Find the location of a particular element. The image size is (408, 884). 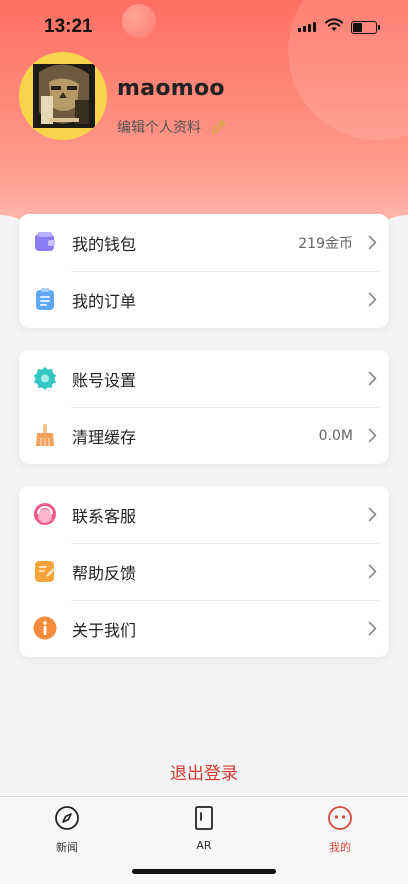

tab-label: 新闻 is located at coordinates (67, 847).